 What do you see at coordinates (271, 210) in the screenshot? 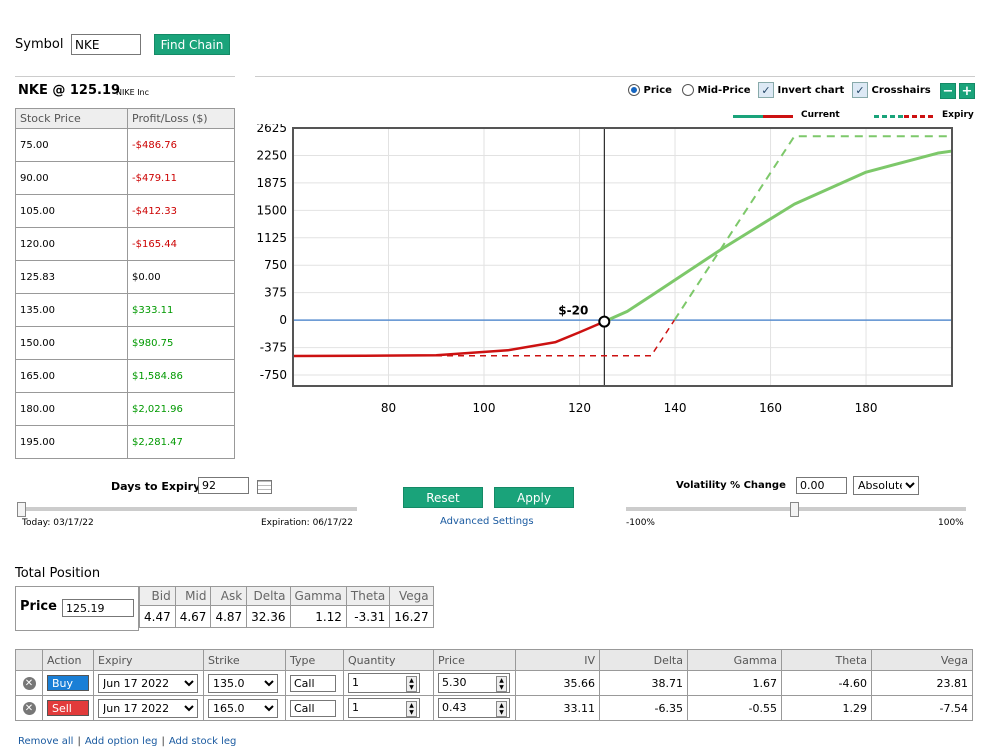
I see `y-tick-label: 1500` at bounding box center [271, 210].